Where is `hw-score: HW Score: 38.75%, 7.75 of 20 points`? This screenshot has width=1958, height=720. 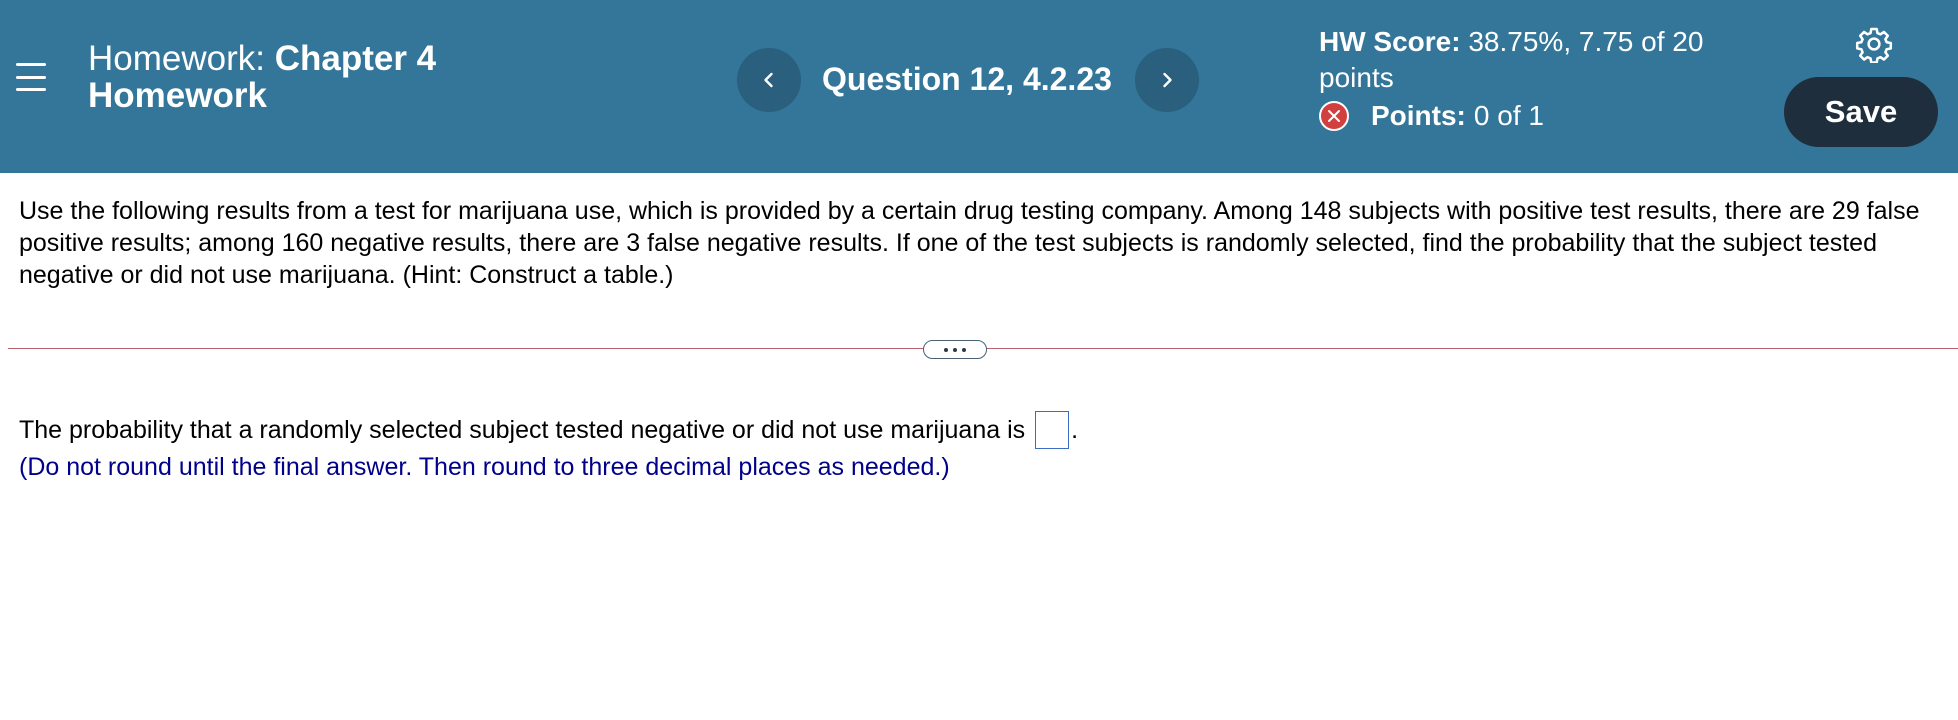 hw-score: HW Score: 38.75%, 7.75 of 20 points is located at coordinates (1539, 60).